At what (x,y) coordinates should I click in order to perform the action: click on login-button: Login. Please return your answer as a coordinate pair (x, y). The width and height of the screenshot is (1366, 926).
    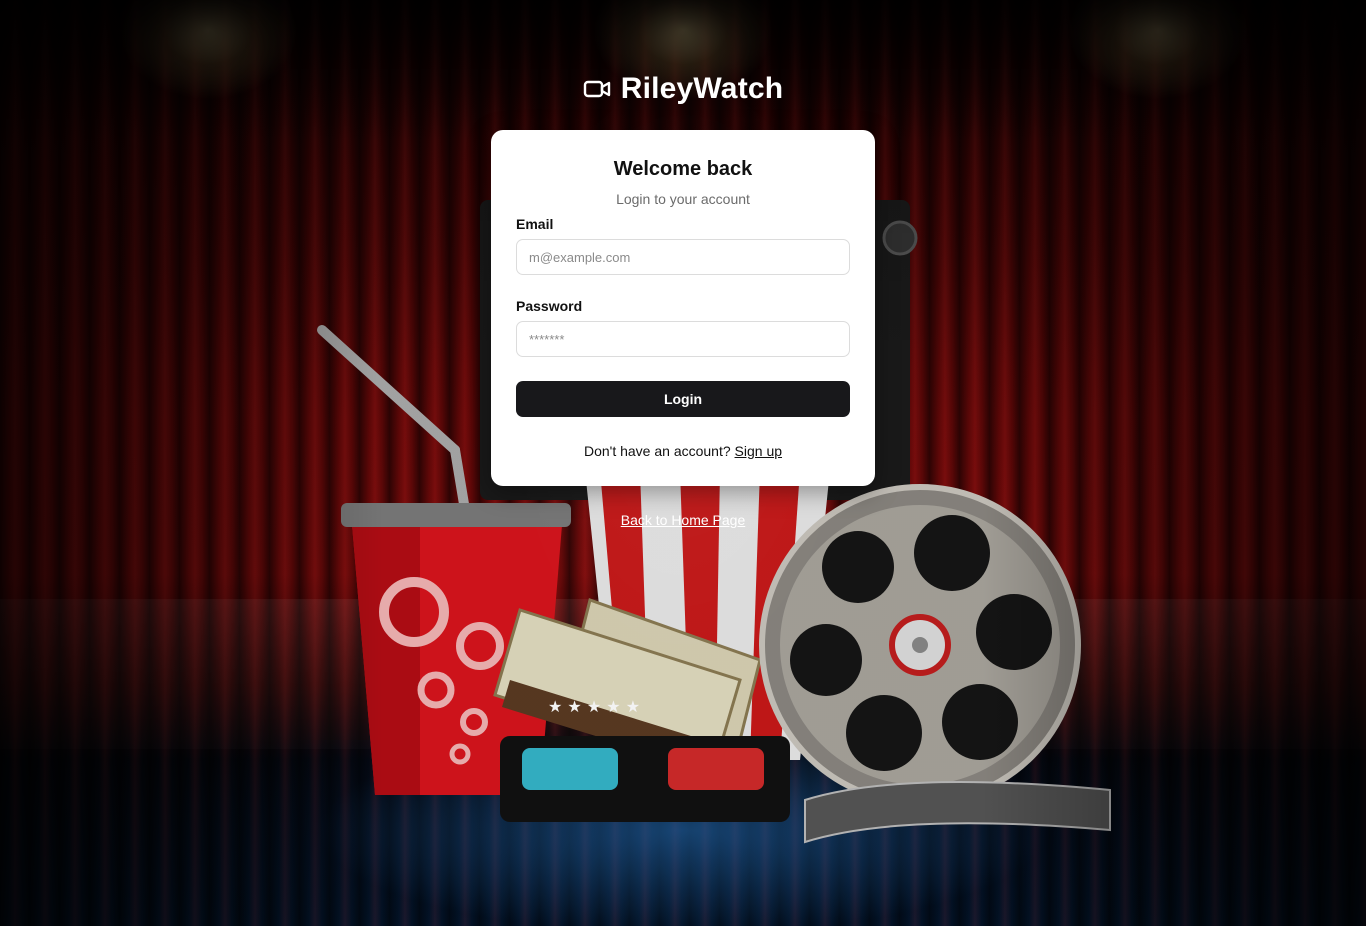
    Looking at the image, I should click on (683, 399).